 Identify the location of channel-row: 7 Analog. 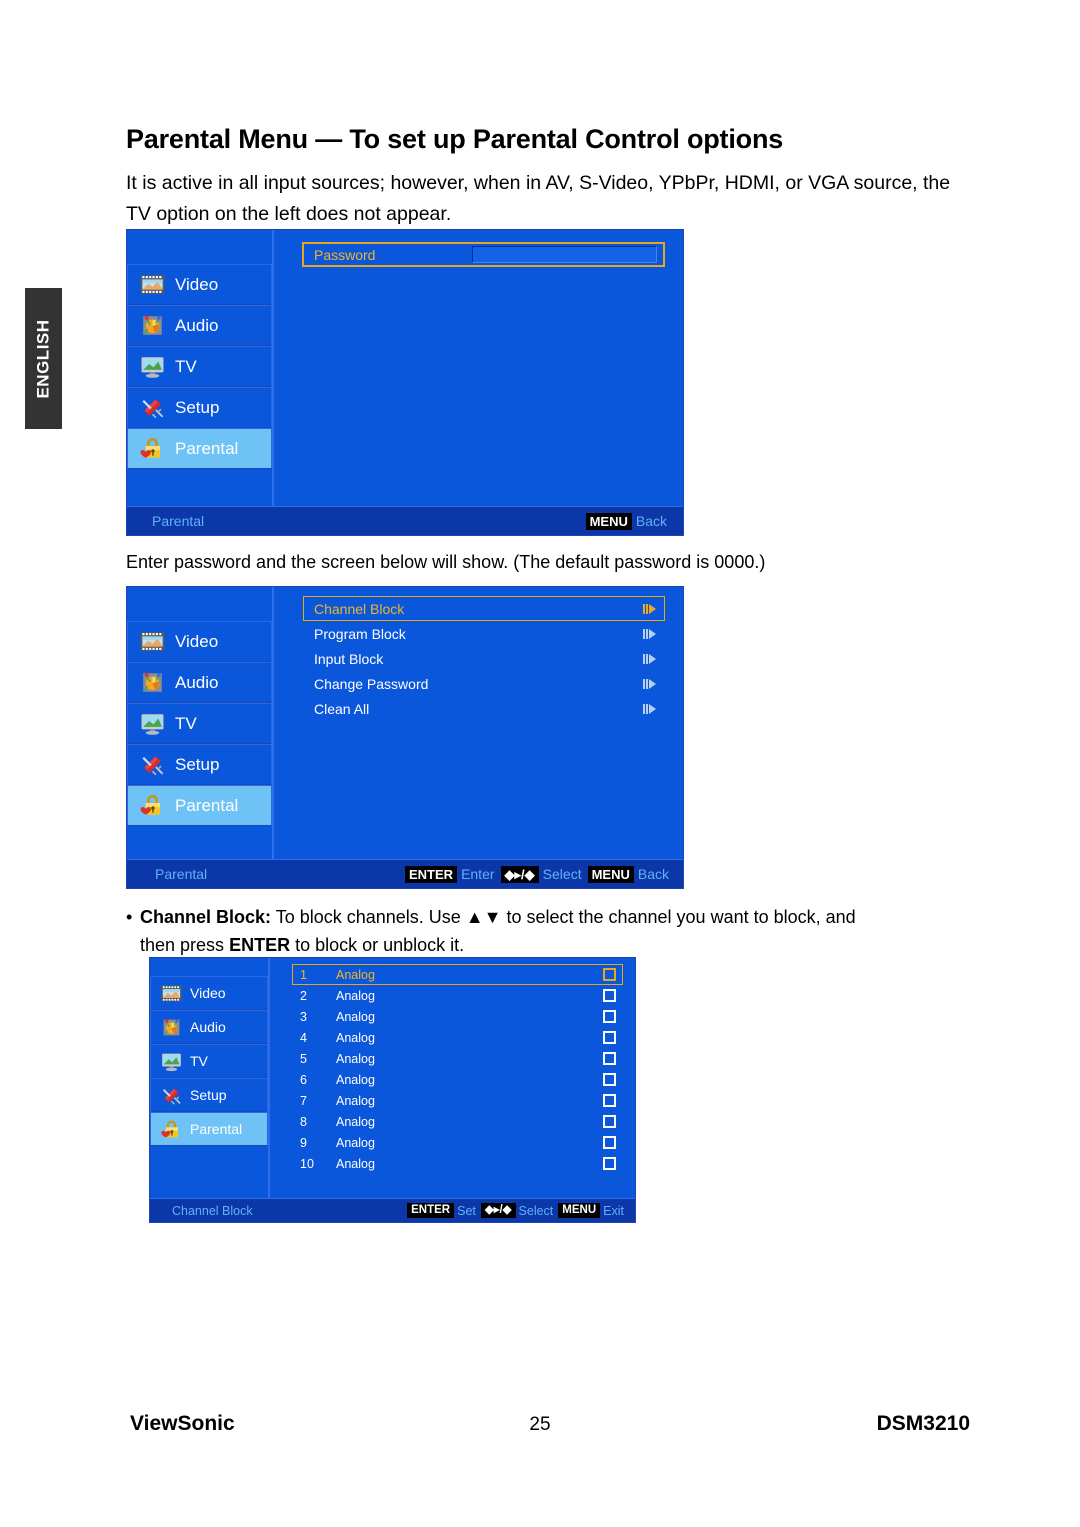
(457, 1100).